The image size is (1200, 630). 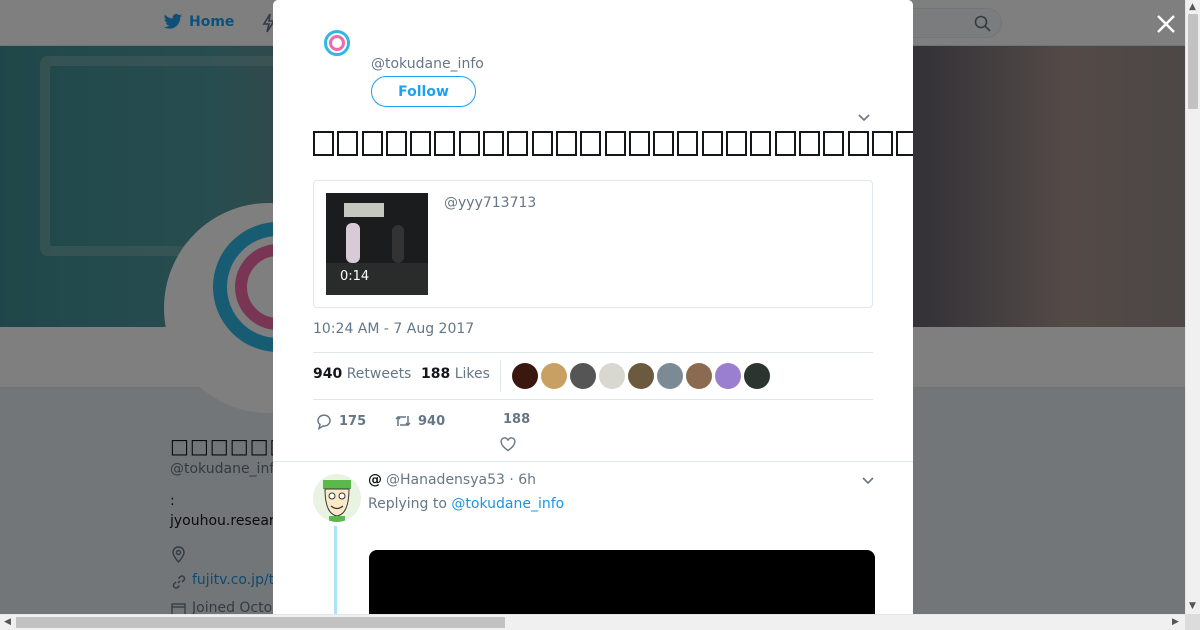 I want to click on thumb-light, so click(x=364, y=210).